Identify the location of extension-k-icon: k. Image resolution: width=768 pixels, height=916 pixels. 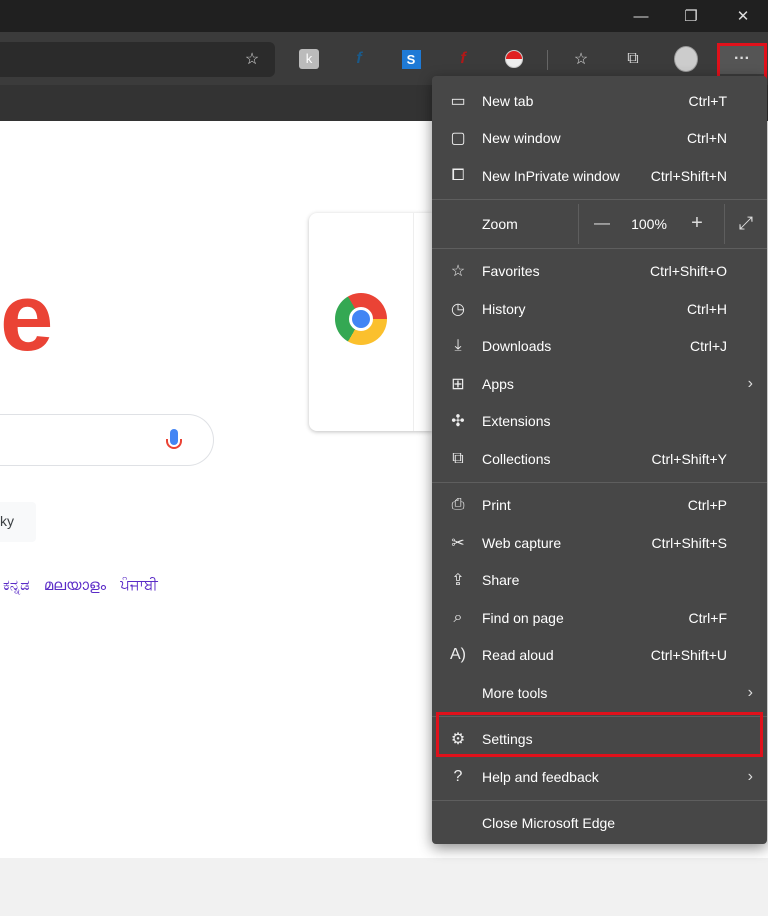
(309, 59).